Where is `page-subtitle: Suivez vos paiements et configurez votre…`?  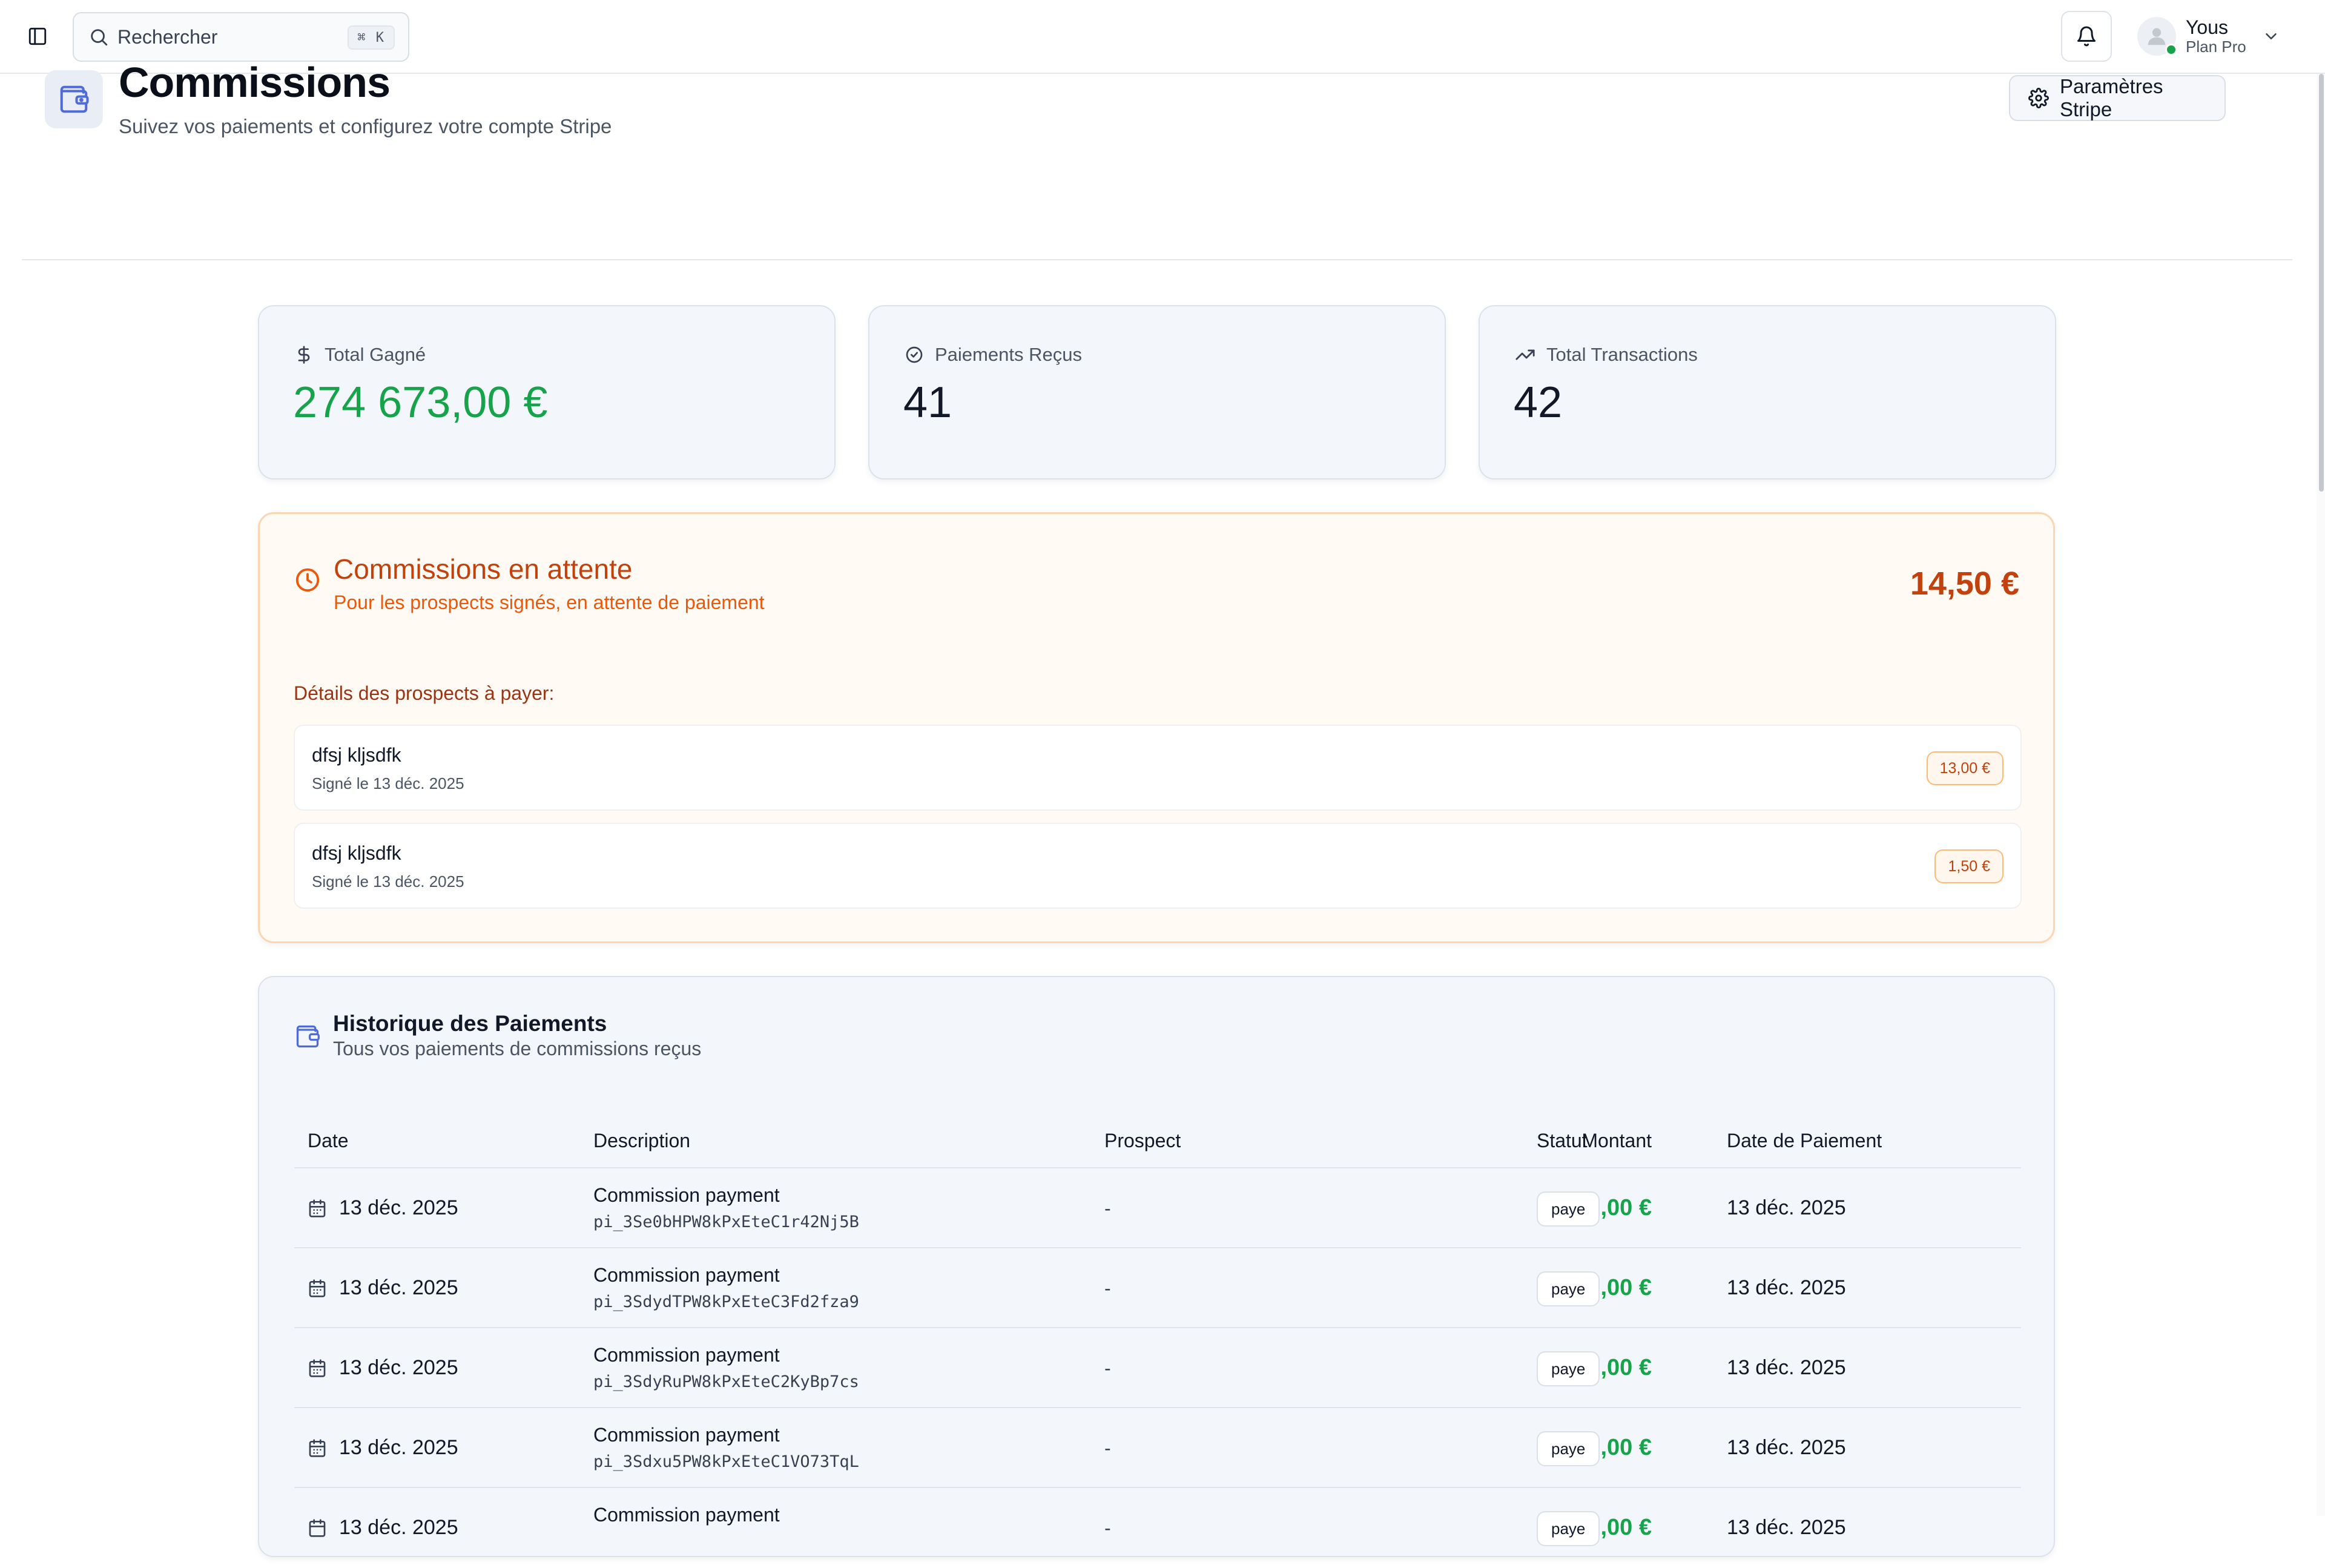
page-subtitle: Suivez vos paiements et configurez votre… is located at coordinates (365, 126).